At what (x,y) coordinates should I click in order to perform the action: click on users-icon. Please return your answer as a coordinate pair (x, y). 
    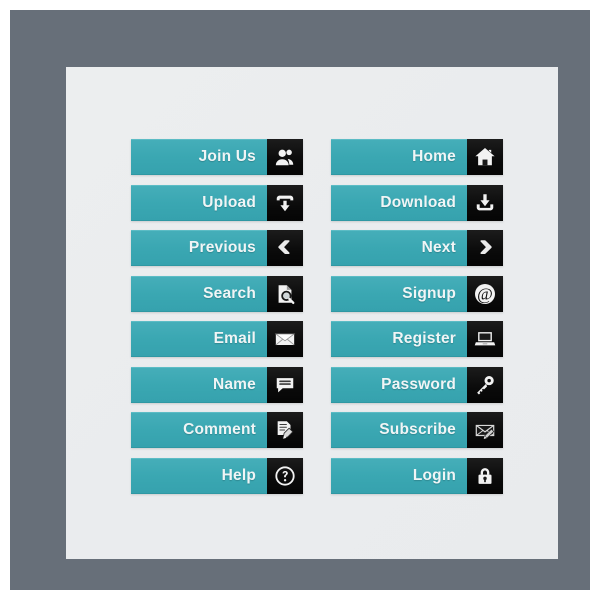
    Looking at the image, I should click on (285, 157).